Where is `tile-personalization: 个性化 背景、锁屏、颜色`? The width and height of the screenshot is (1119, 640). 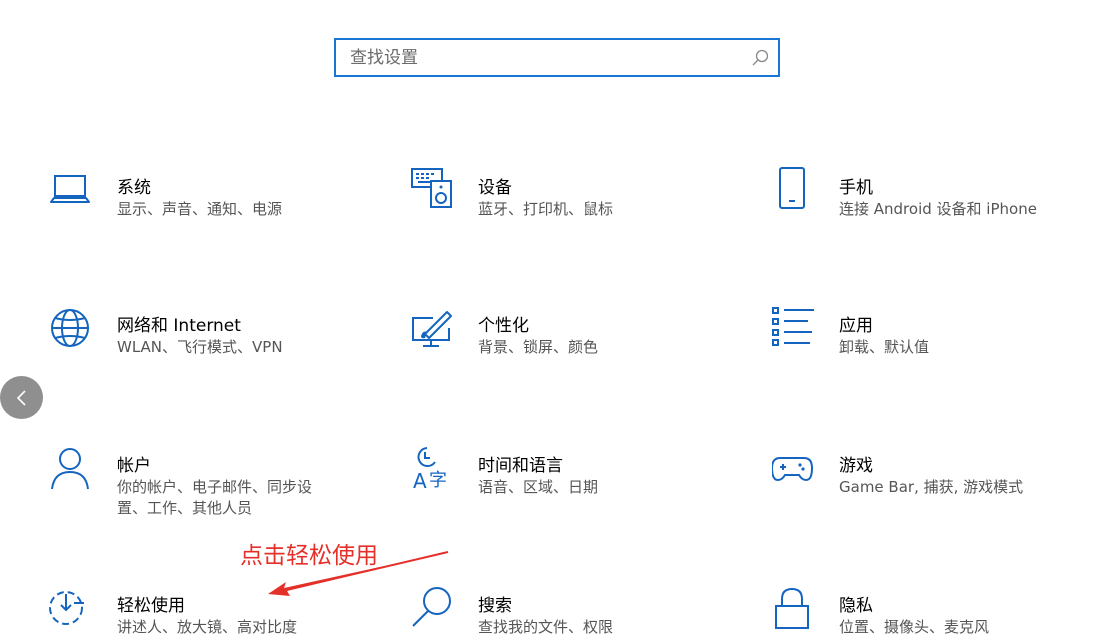
tile-personalization: 个性化 背景、锁屏、颜色 is located at coordinates (561, 343).